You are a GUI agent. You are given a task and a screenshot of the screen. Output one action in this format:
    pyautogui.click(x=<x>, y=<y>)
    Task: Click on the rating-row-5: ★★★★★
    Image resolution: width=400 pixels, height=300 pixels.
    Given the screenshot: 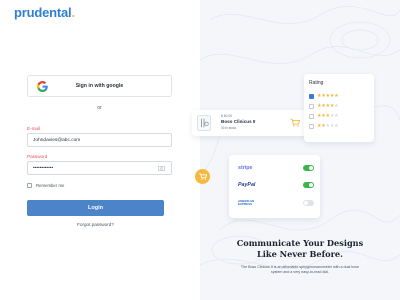 What is the action you would take?
    pyautogui.click(x=324, y=96)
    